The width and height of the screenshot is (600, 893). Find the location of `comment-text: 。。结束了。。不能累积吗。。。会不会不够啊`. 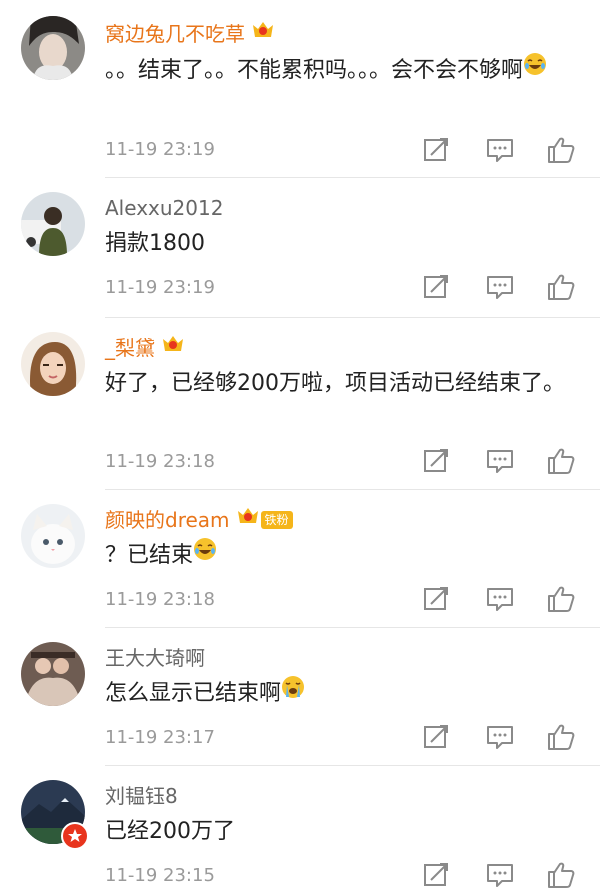

comment-text: 。。结束了。。不能累积吗。。。会不会不够啊 is located at coordinates (347, 70).